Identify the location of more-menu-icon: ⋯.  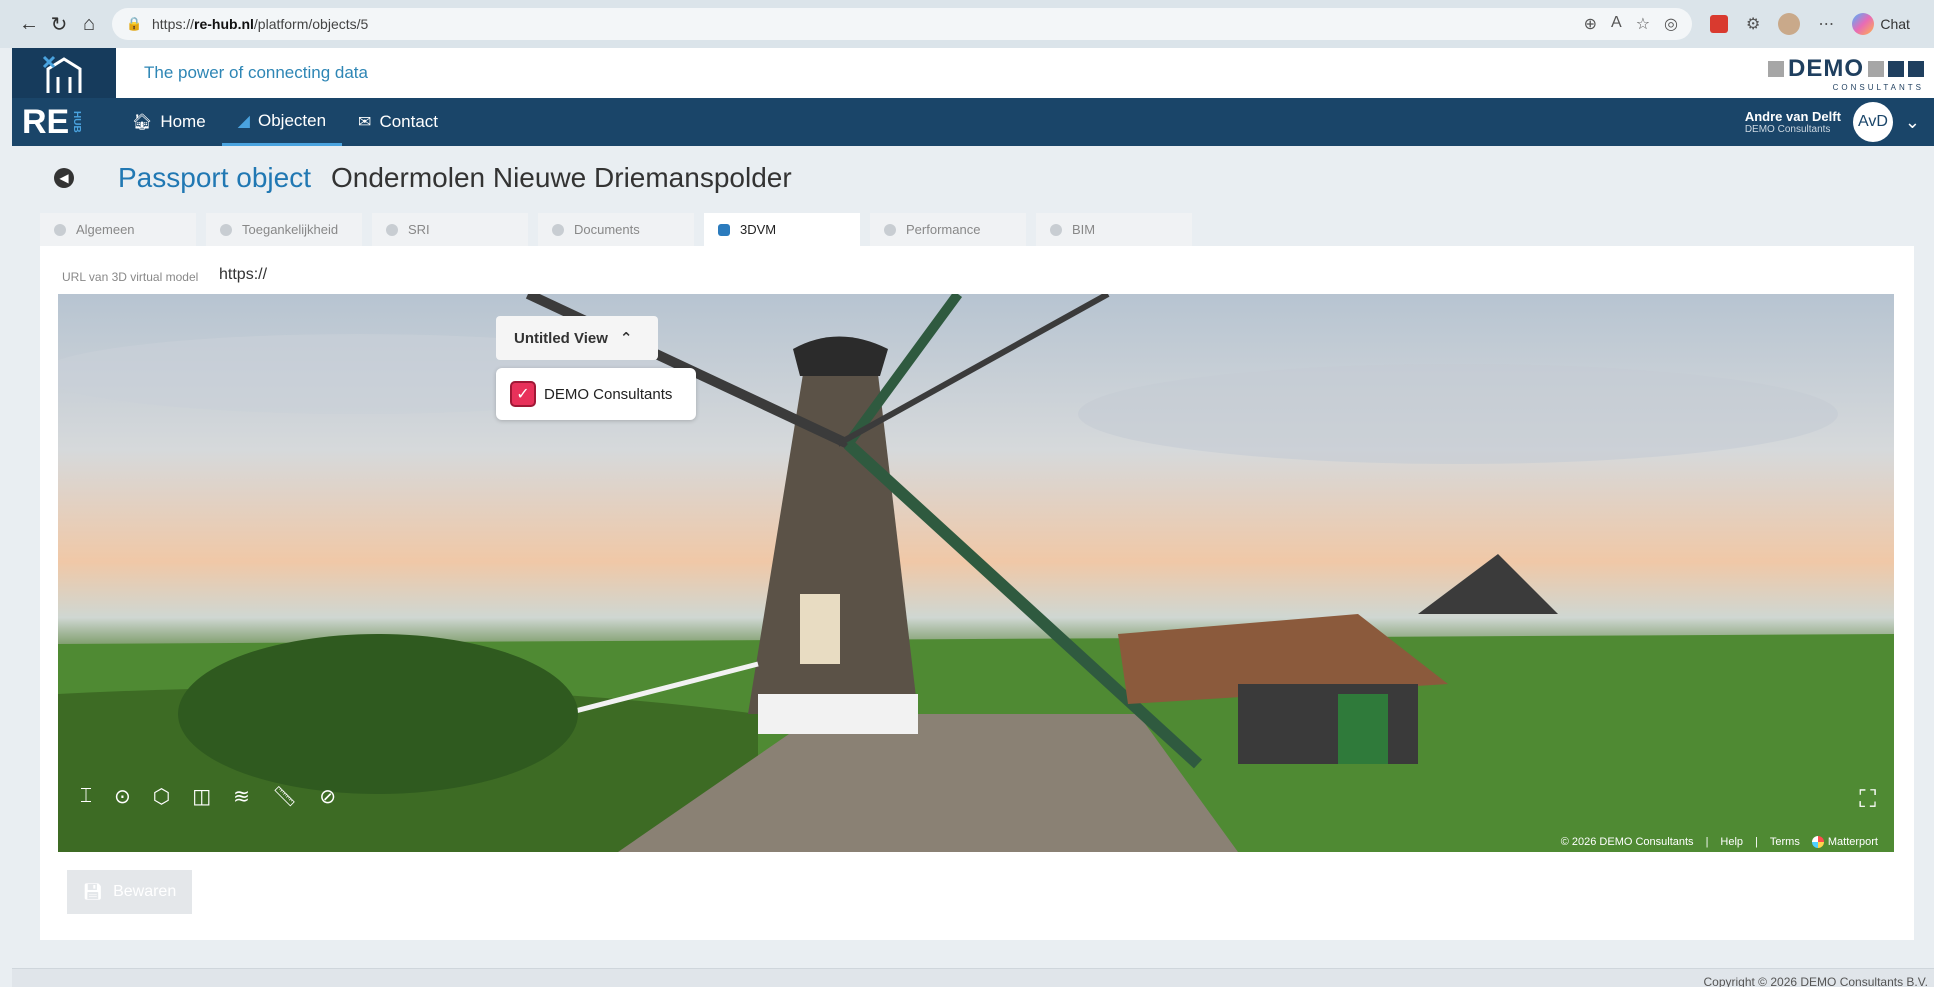
(1826, 24).